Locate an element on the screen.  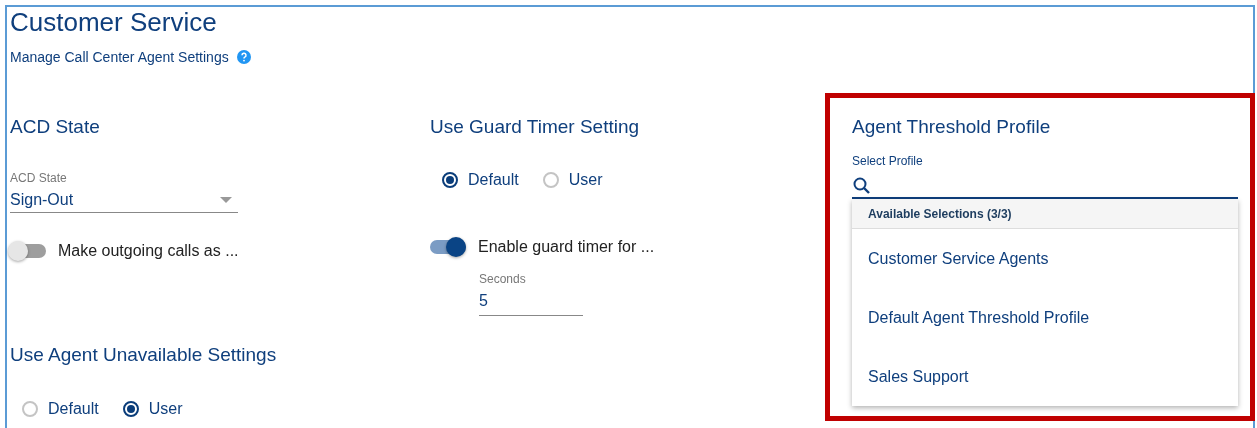
section-heading: ACD State is located at coordinates (55, 127).